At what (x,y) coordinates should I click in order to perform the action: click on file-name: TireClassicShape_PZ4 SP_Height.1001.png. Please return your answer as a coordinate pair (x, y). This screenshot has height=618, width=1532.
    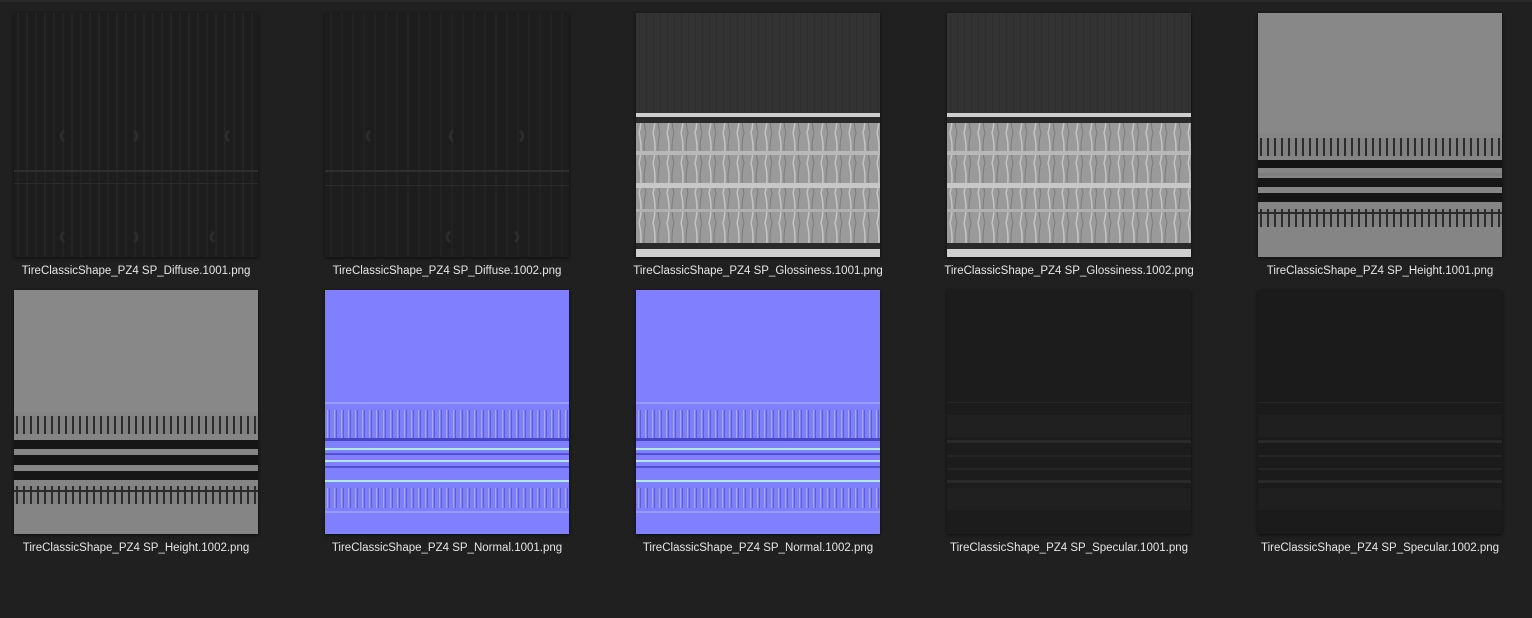
    Looking at the image, I should click on (1380, 271).